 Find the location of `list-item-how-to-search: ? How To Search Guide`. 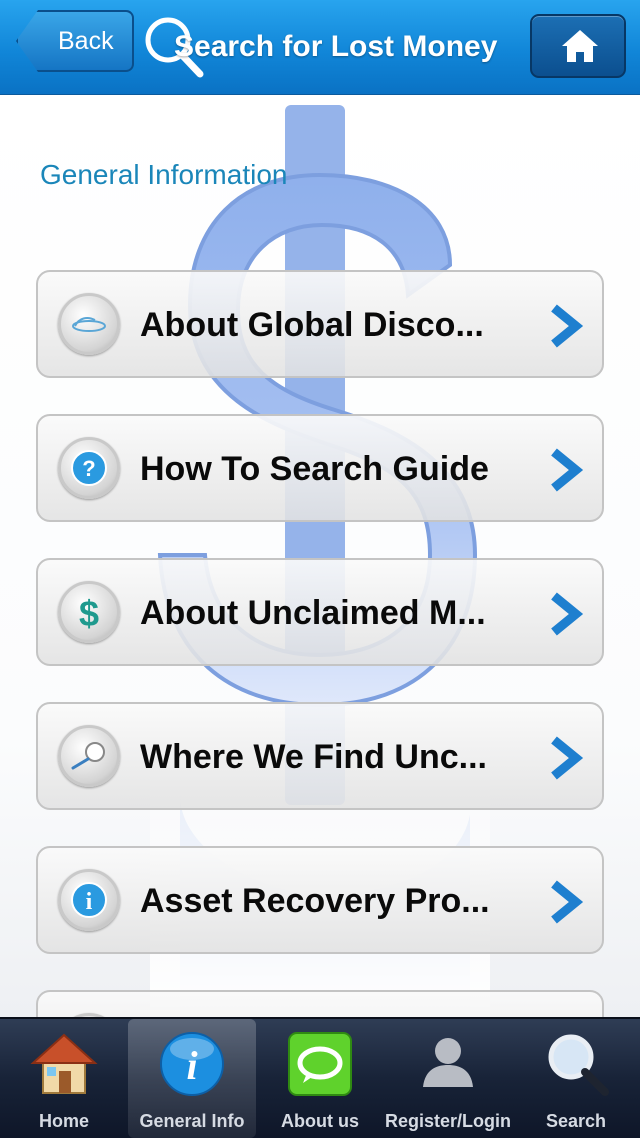

list-item-how-to-search: ? How To Search Guide is located at coordinates (320, 468).